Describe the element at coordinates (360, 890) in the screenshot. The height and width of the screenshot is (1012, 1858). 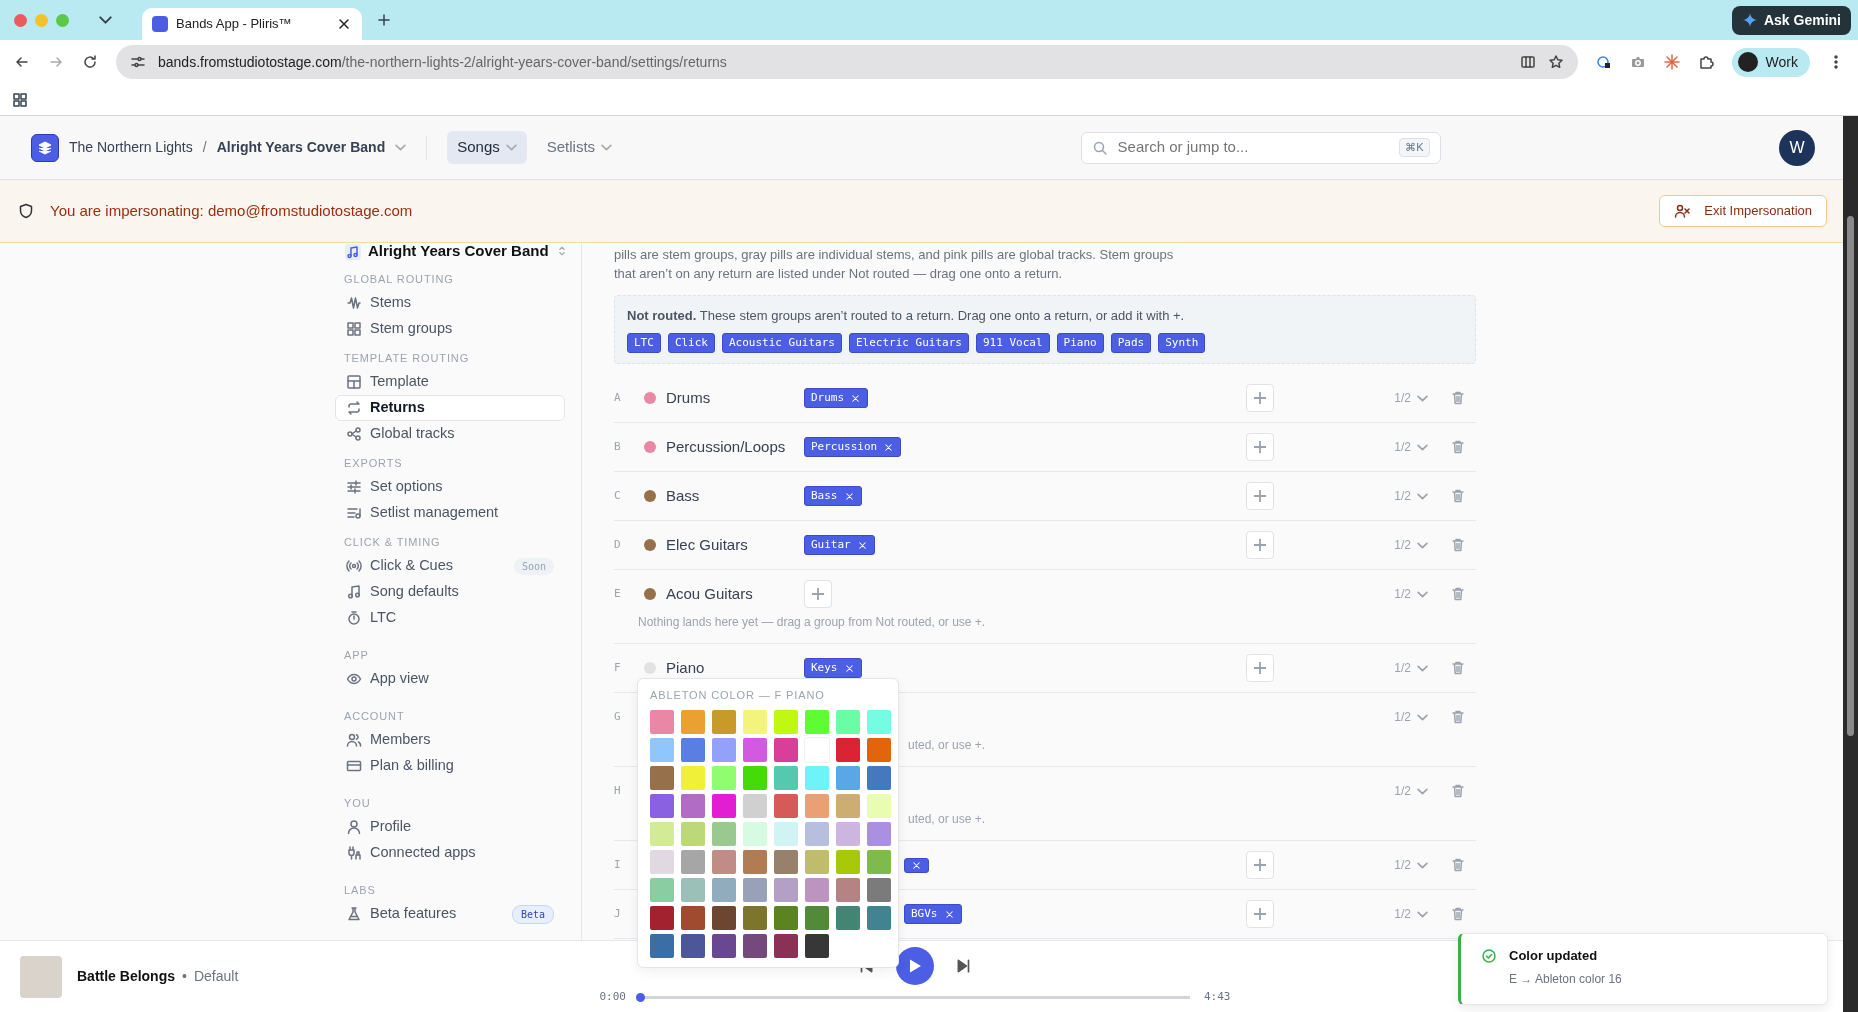
I see `section-heading: LABS` at that location.